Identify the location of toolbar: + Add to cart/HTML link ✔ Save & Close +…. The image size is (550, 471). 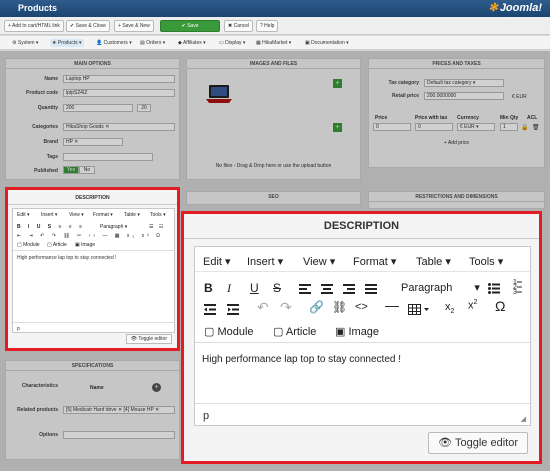
(275, 26).